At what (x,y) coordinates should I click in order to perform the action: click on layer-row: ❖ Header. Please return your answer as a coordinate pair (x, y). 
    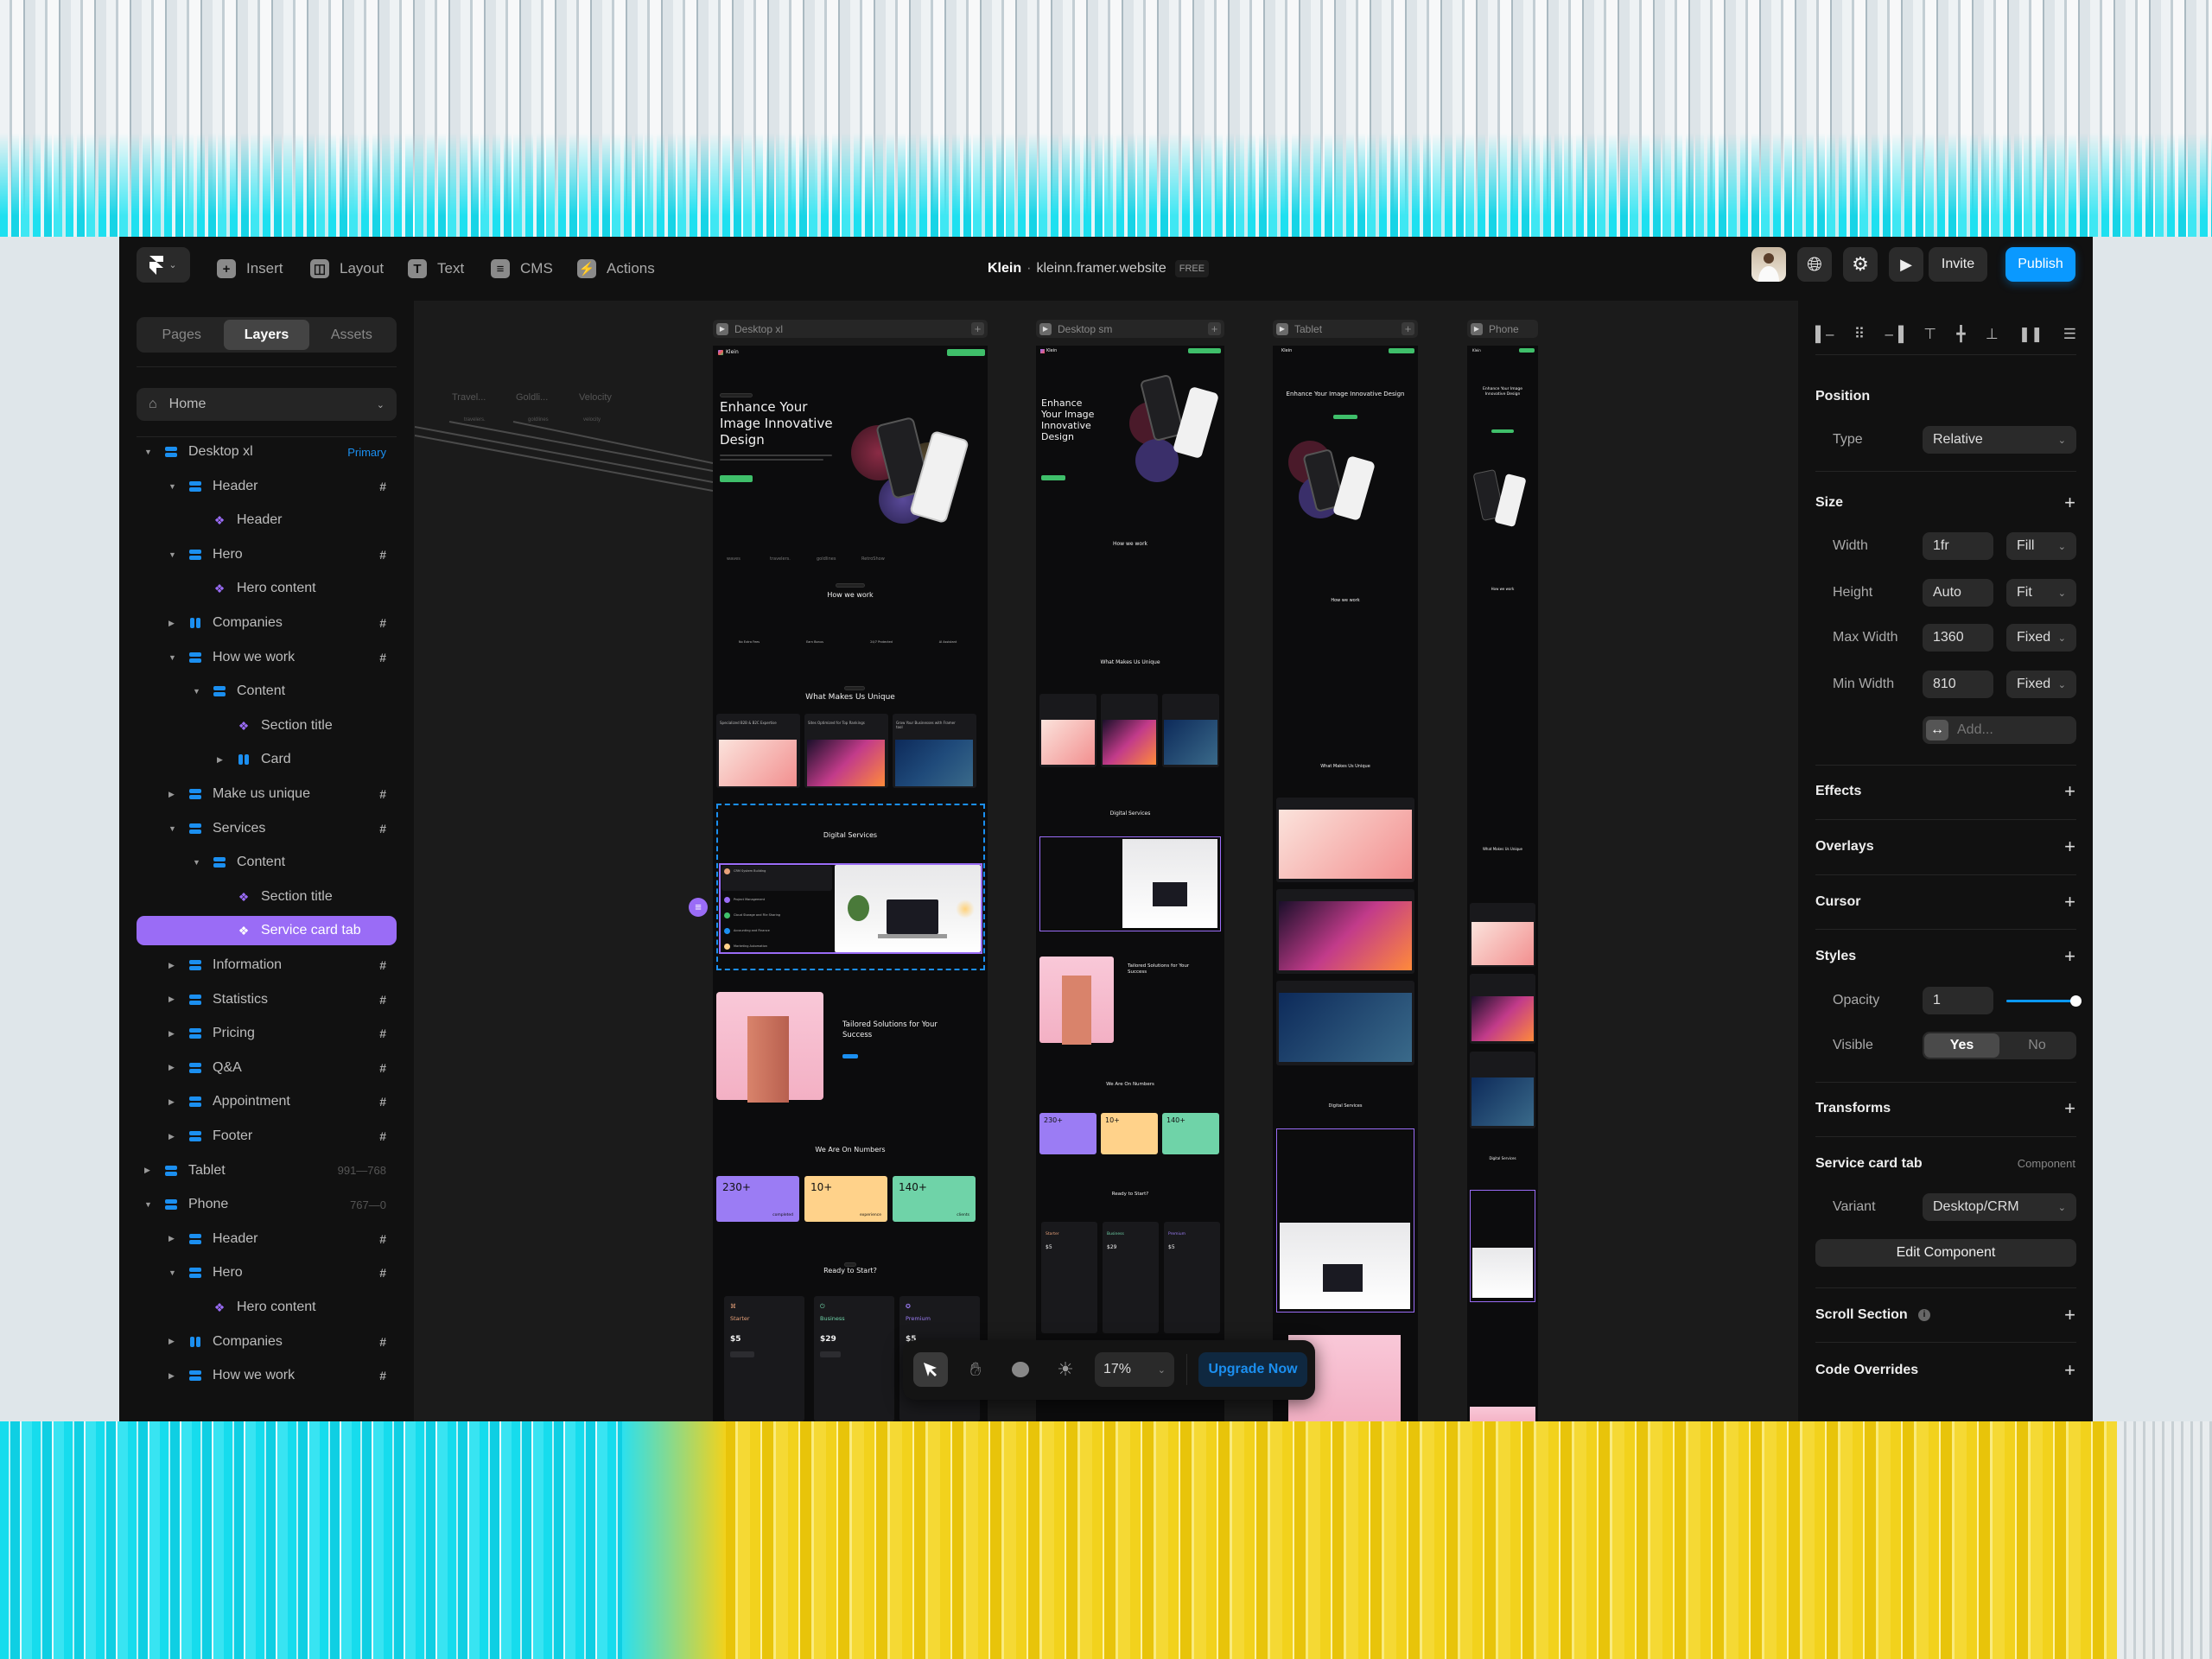
    Looking at the image, I should click on (267, 520).